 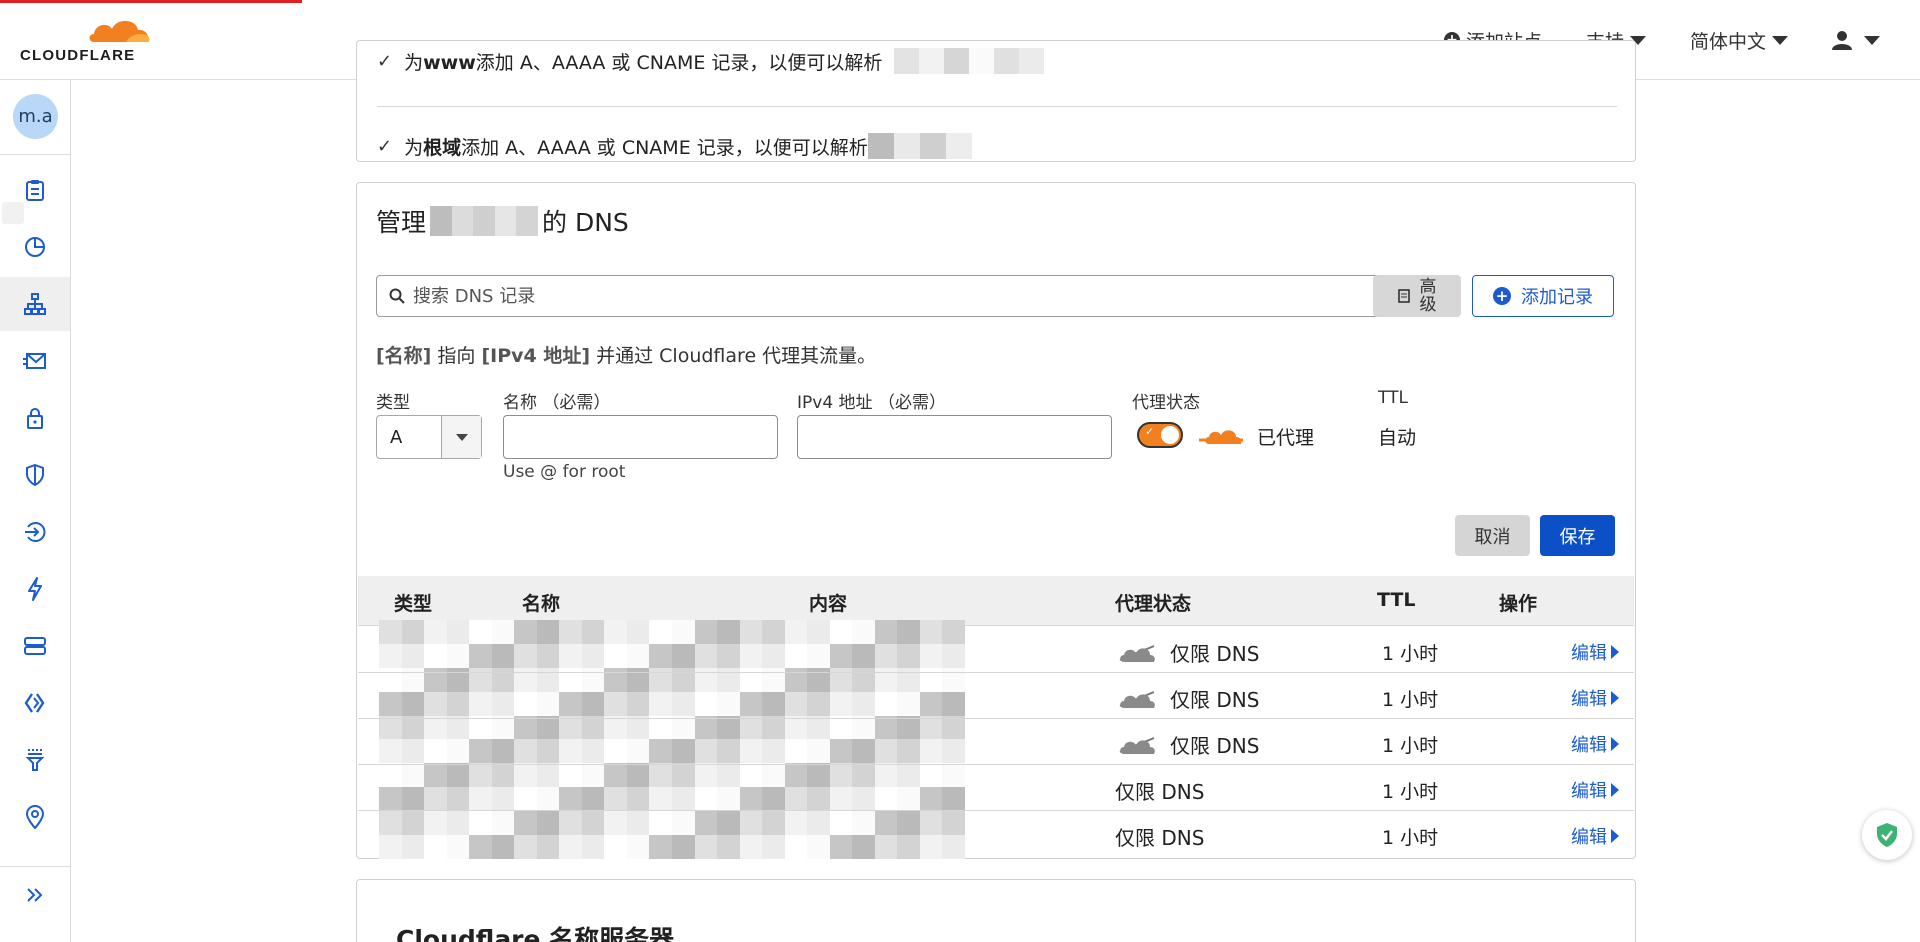 I want to click on cloudflare-logo: CLOUDFLARE, so click(x=87, y=38).